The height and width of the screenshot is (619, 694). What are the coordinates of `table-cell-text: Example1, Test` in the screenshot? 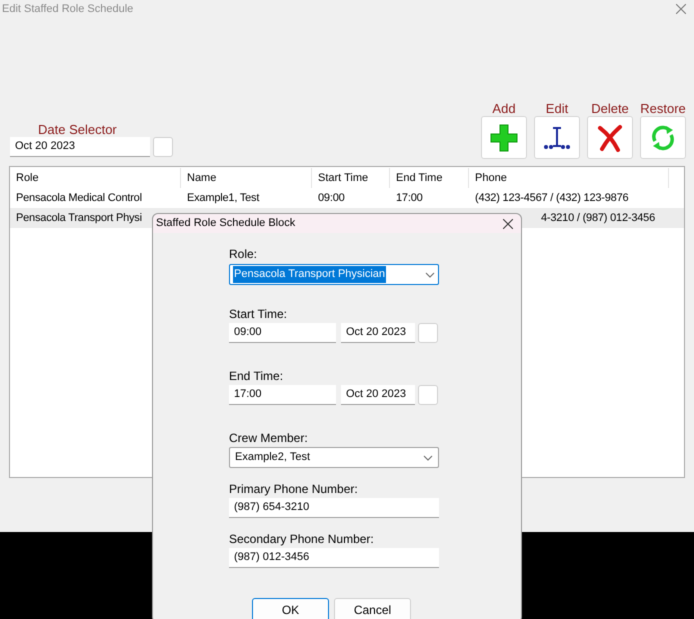 It's located at (223, 198).